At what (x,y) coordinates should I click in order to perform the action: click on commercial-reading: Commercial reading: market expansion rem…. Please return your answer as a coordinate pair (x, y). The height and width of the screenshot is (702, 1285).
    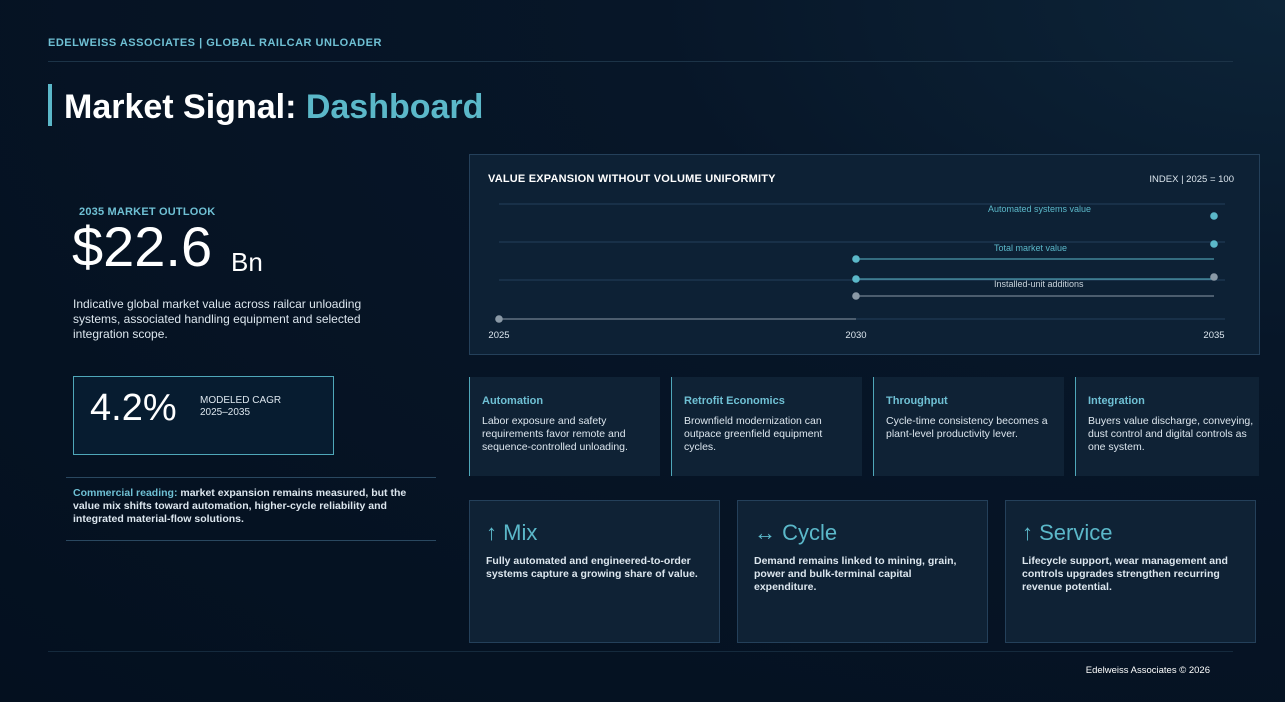
    Looking at the image, I should click on (245, 506).